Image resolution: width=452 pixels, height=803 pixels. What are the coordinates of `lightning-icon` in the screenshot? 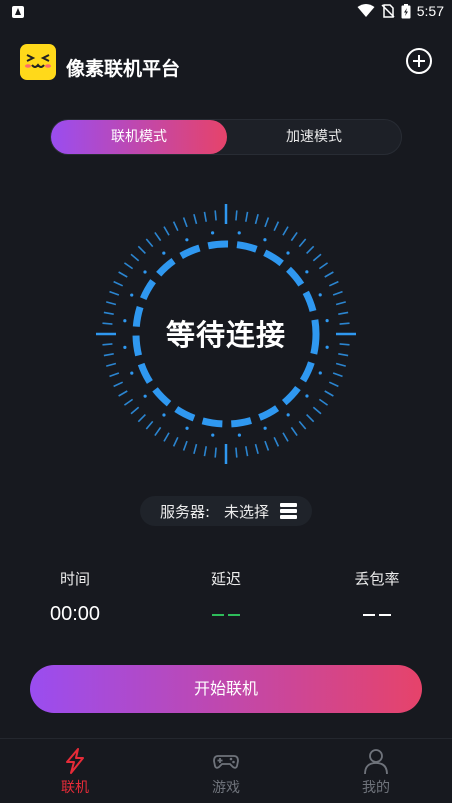 It's located at (75, 761).